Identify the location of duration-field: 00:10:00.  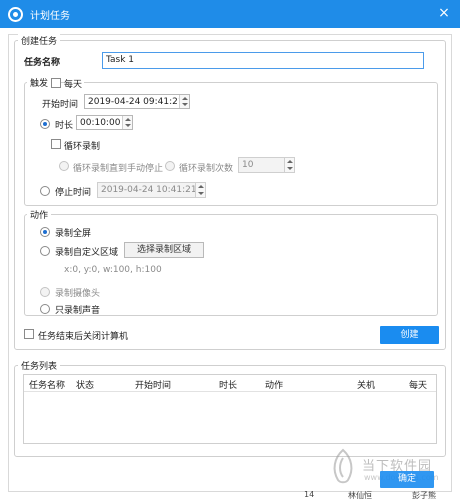
(104, 122).